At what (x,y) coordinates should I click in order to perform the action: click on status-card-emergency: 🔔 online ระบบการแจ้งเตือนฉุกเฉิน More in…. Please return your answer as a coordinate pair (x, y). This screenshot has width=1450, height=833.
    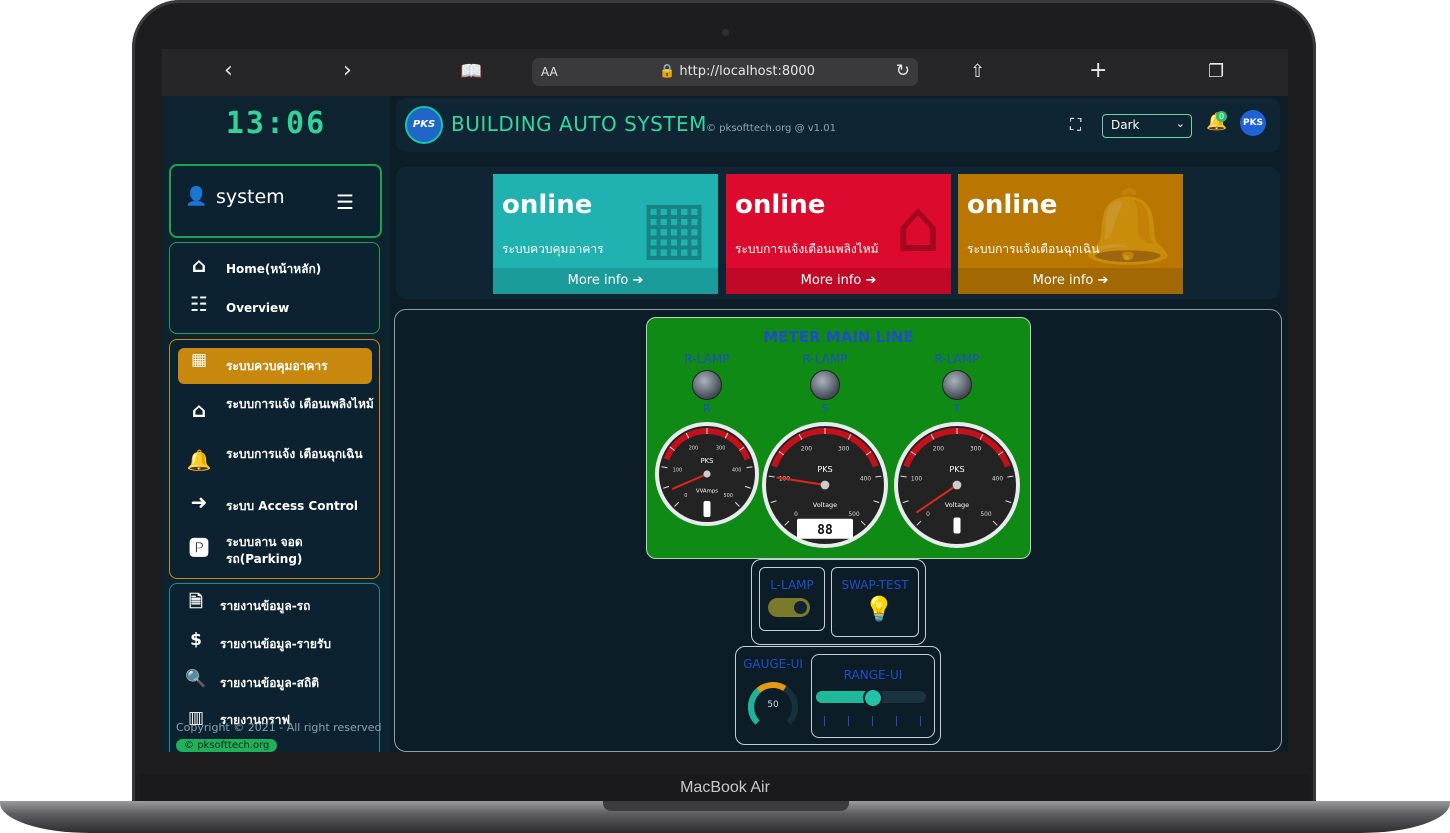
    Looking at the image, I should click on (1070, 234).